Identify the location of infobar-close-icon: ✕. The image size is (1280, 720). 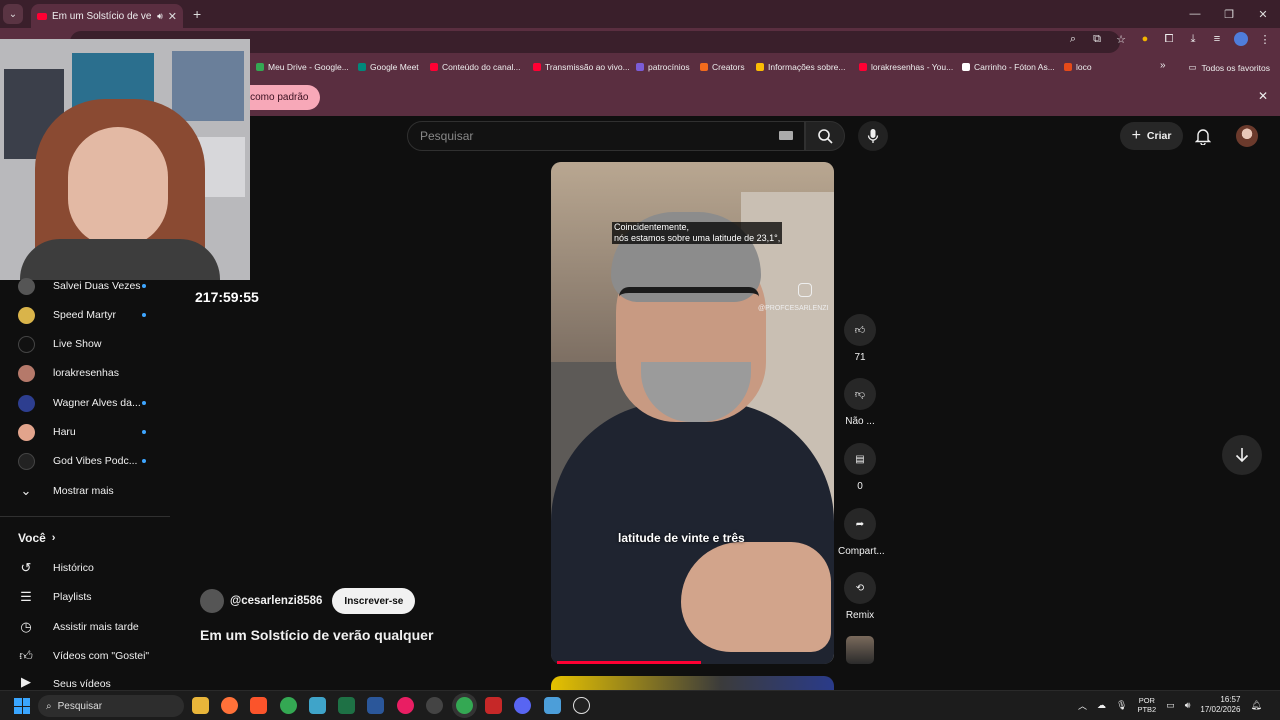
(1263, 96).